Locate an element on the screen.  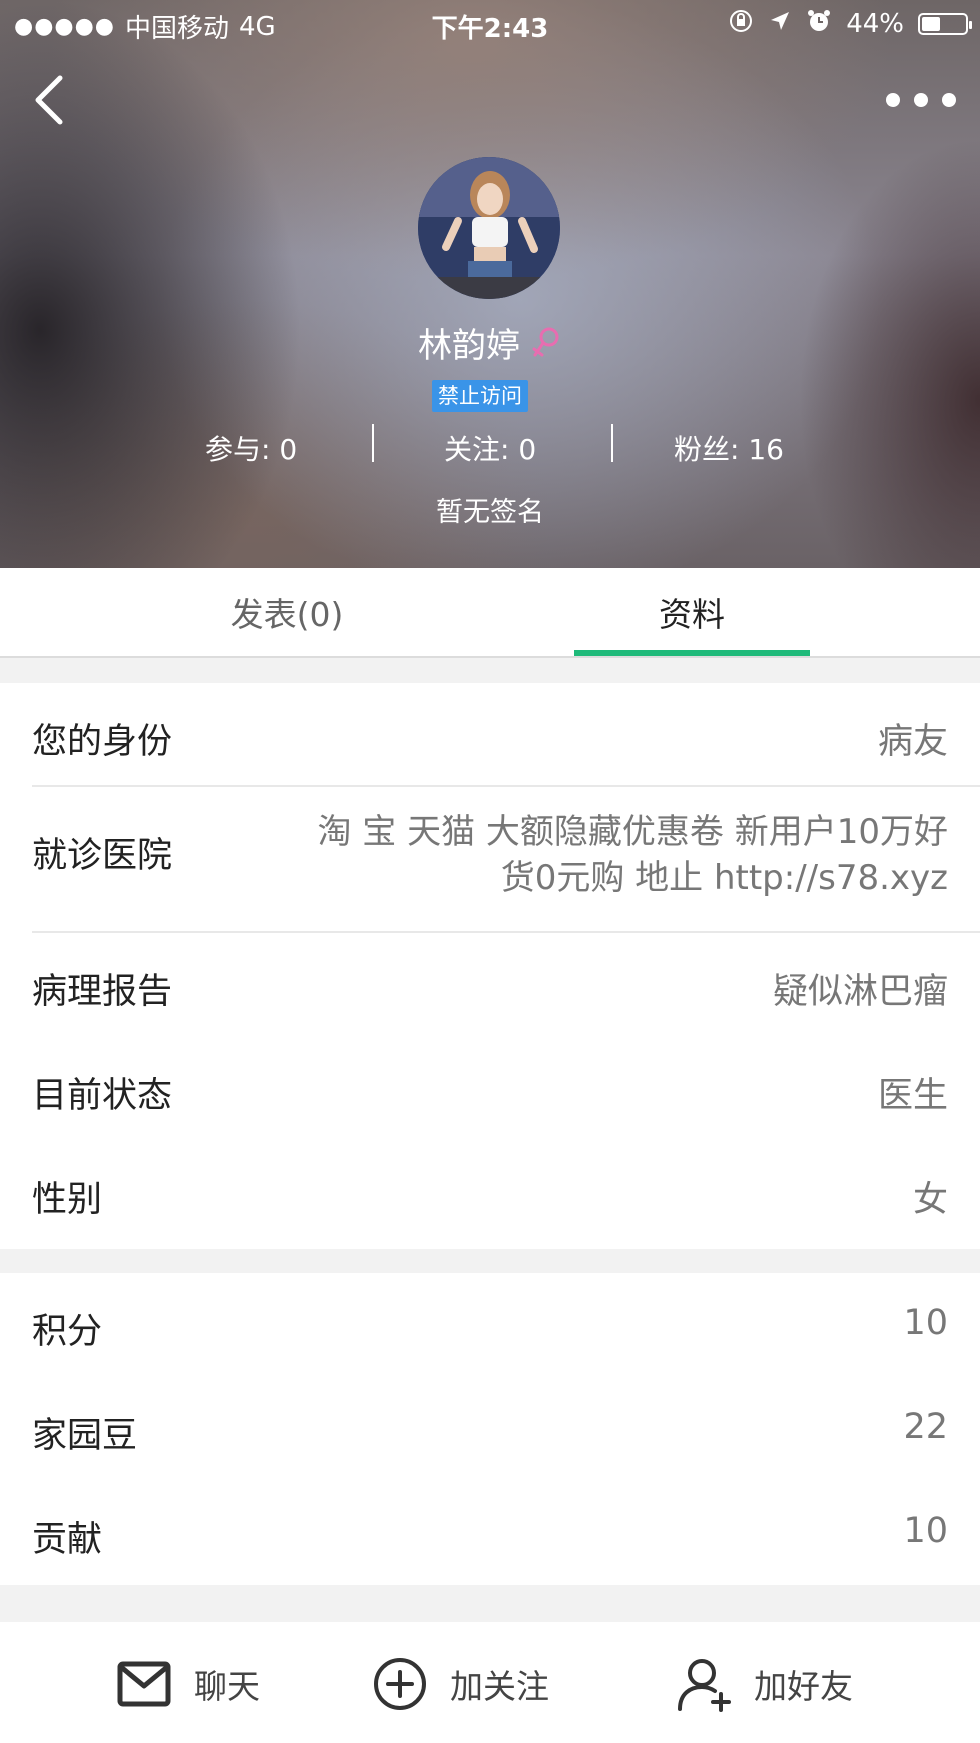
stat-fans: 粉丝: 16 is located at coordinates (729, 448).